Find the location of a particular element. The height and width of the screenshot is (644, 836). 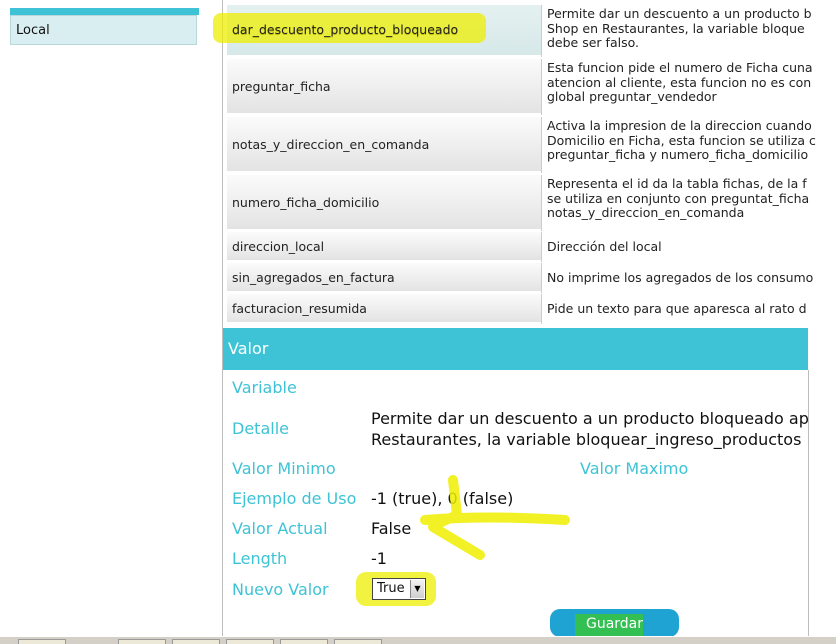

select-value: True is located at coordinates (391, 588).